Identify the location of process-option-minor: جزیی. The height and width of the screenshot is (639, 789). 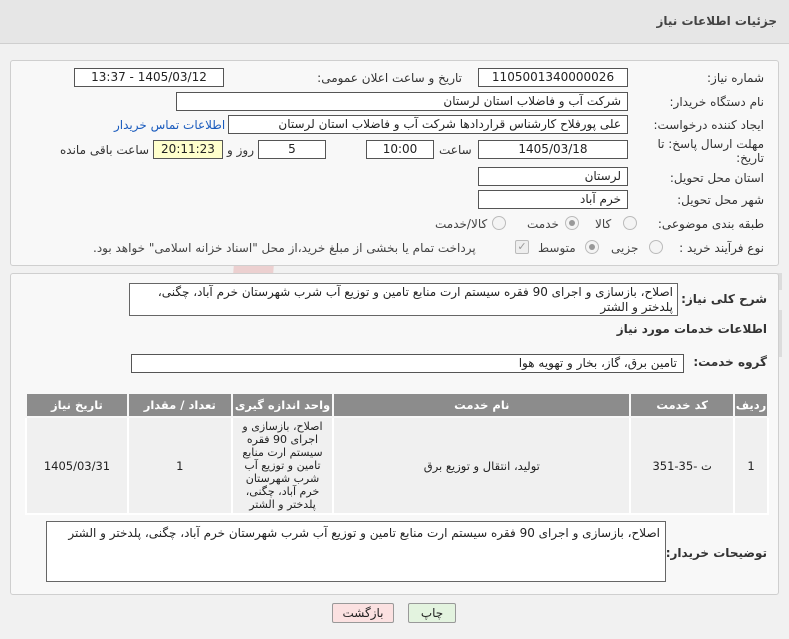
(625, 248).